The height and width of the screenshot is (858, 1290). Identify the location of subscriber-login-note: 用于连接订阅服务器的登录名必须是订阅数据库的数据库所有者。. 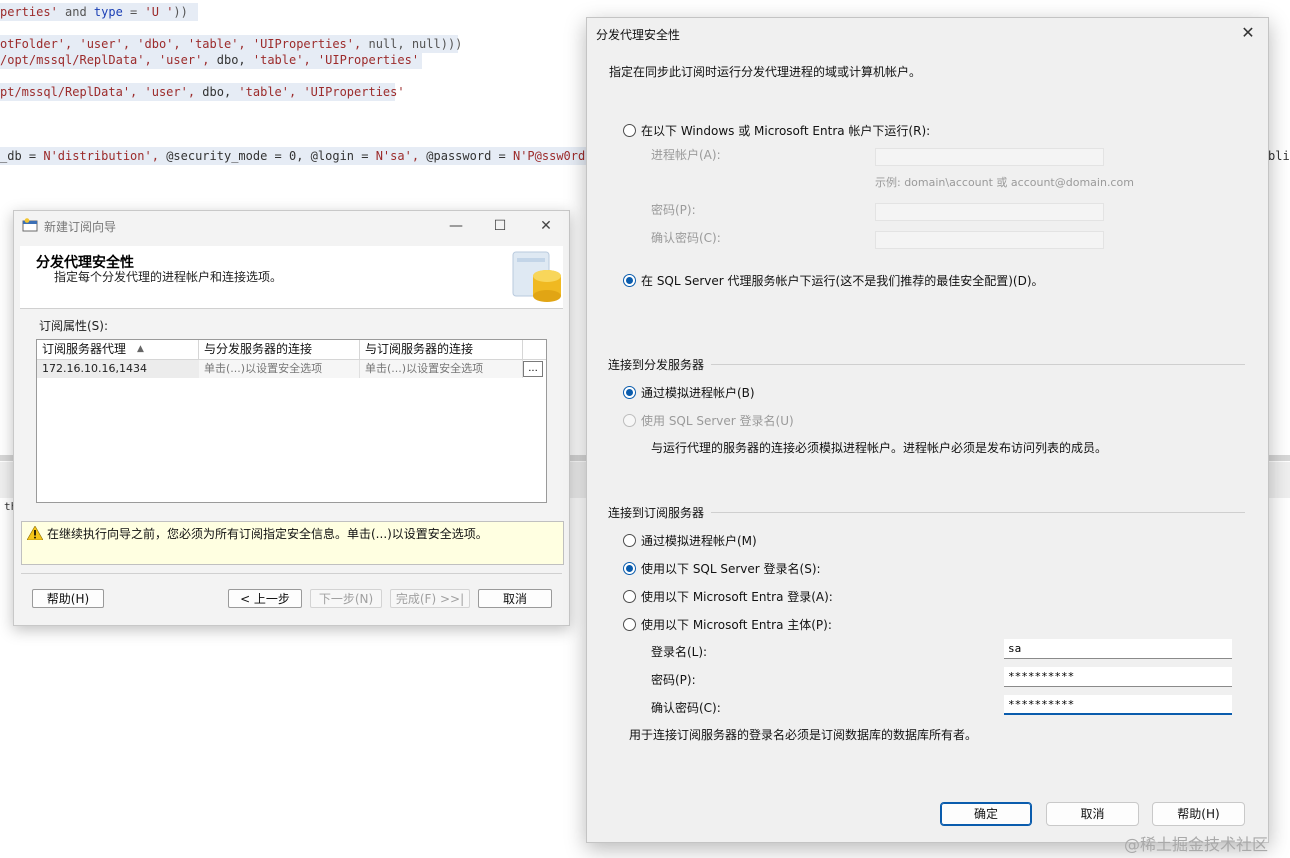
(803, 735).